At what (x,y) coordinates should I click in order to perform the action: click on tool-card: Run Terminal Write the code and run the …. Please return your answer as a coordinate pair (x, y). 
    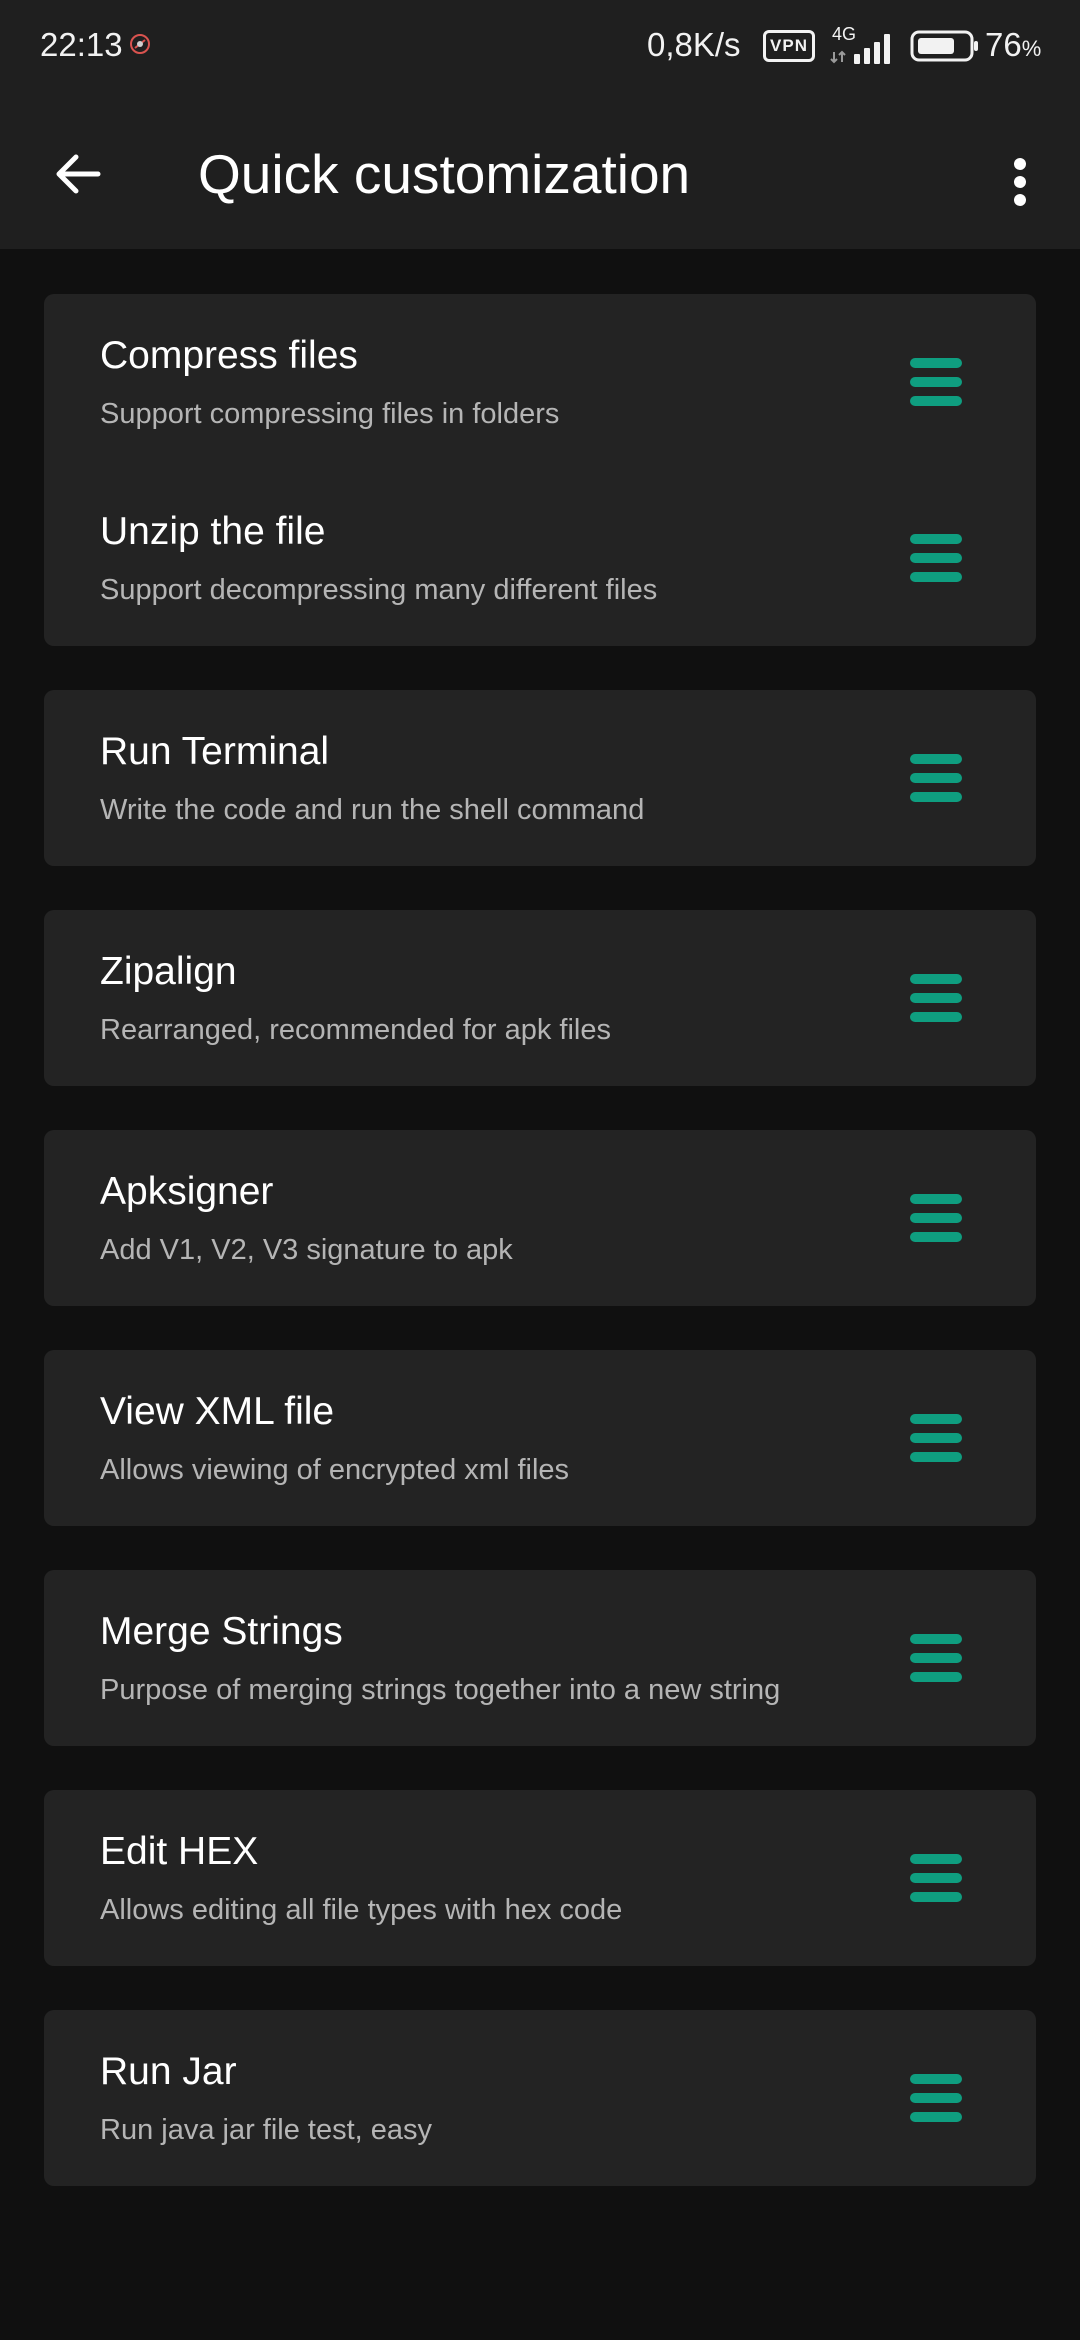
    Looking at the image, I should click on (540, 778).